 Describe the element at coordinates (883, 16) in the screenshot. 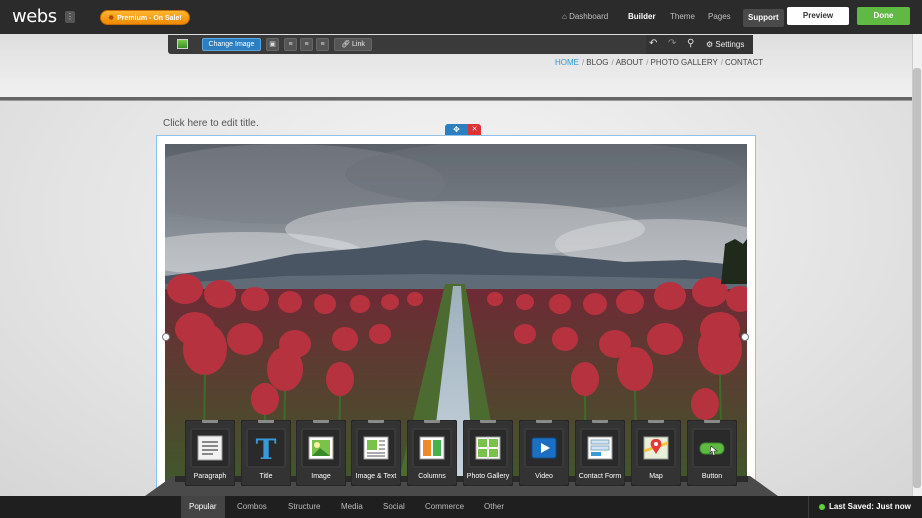

I see `done-button: Done` at that location.